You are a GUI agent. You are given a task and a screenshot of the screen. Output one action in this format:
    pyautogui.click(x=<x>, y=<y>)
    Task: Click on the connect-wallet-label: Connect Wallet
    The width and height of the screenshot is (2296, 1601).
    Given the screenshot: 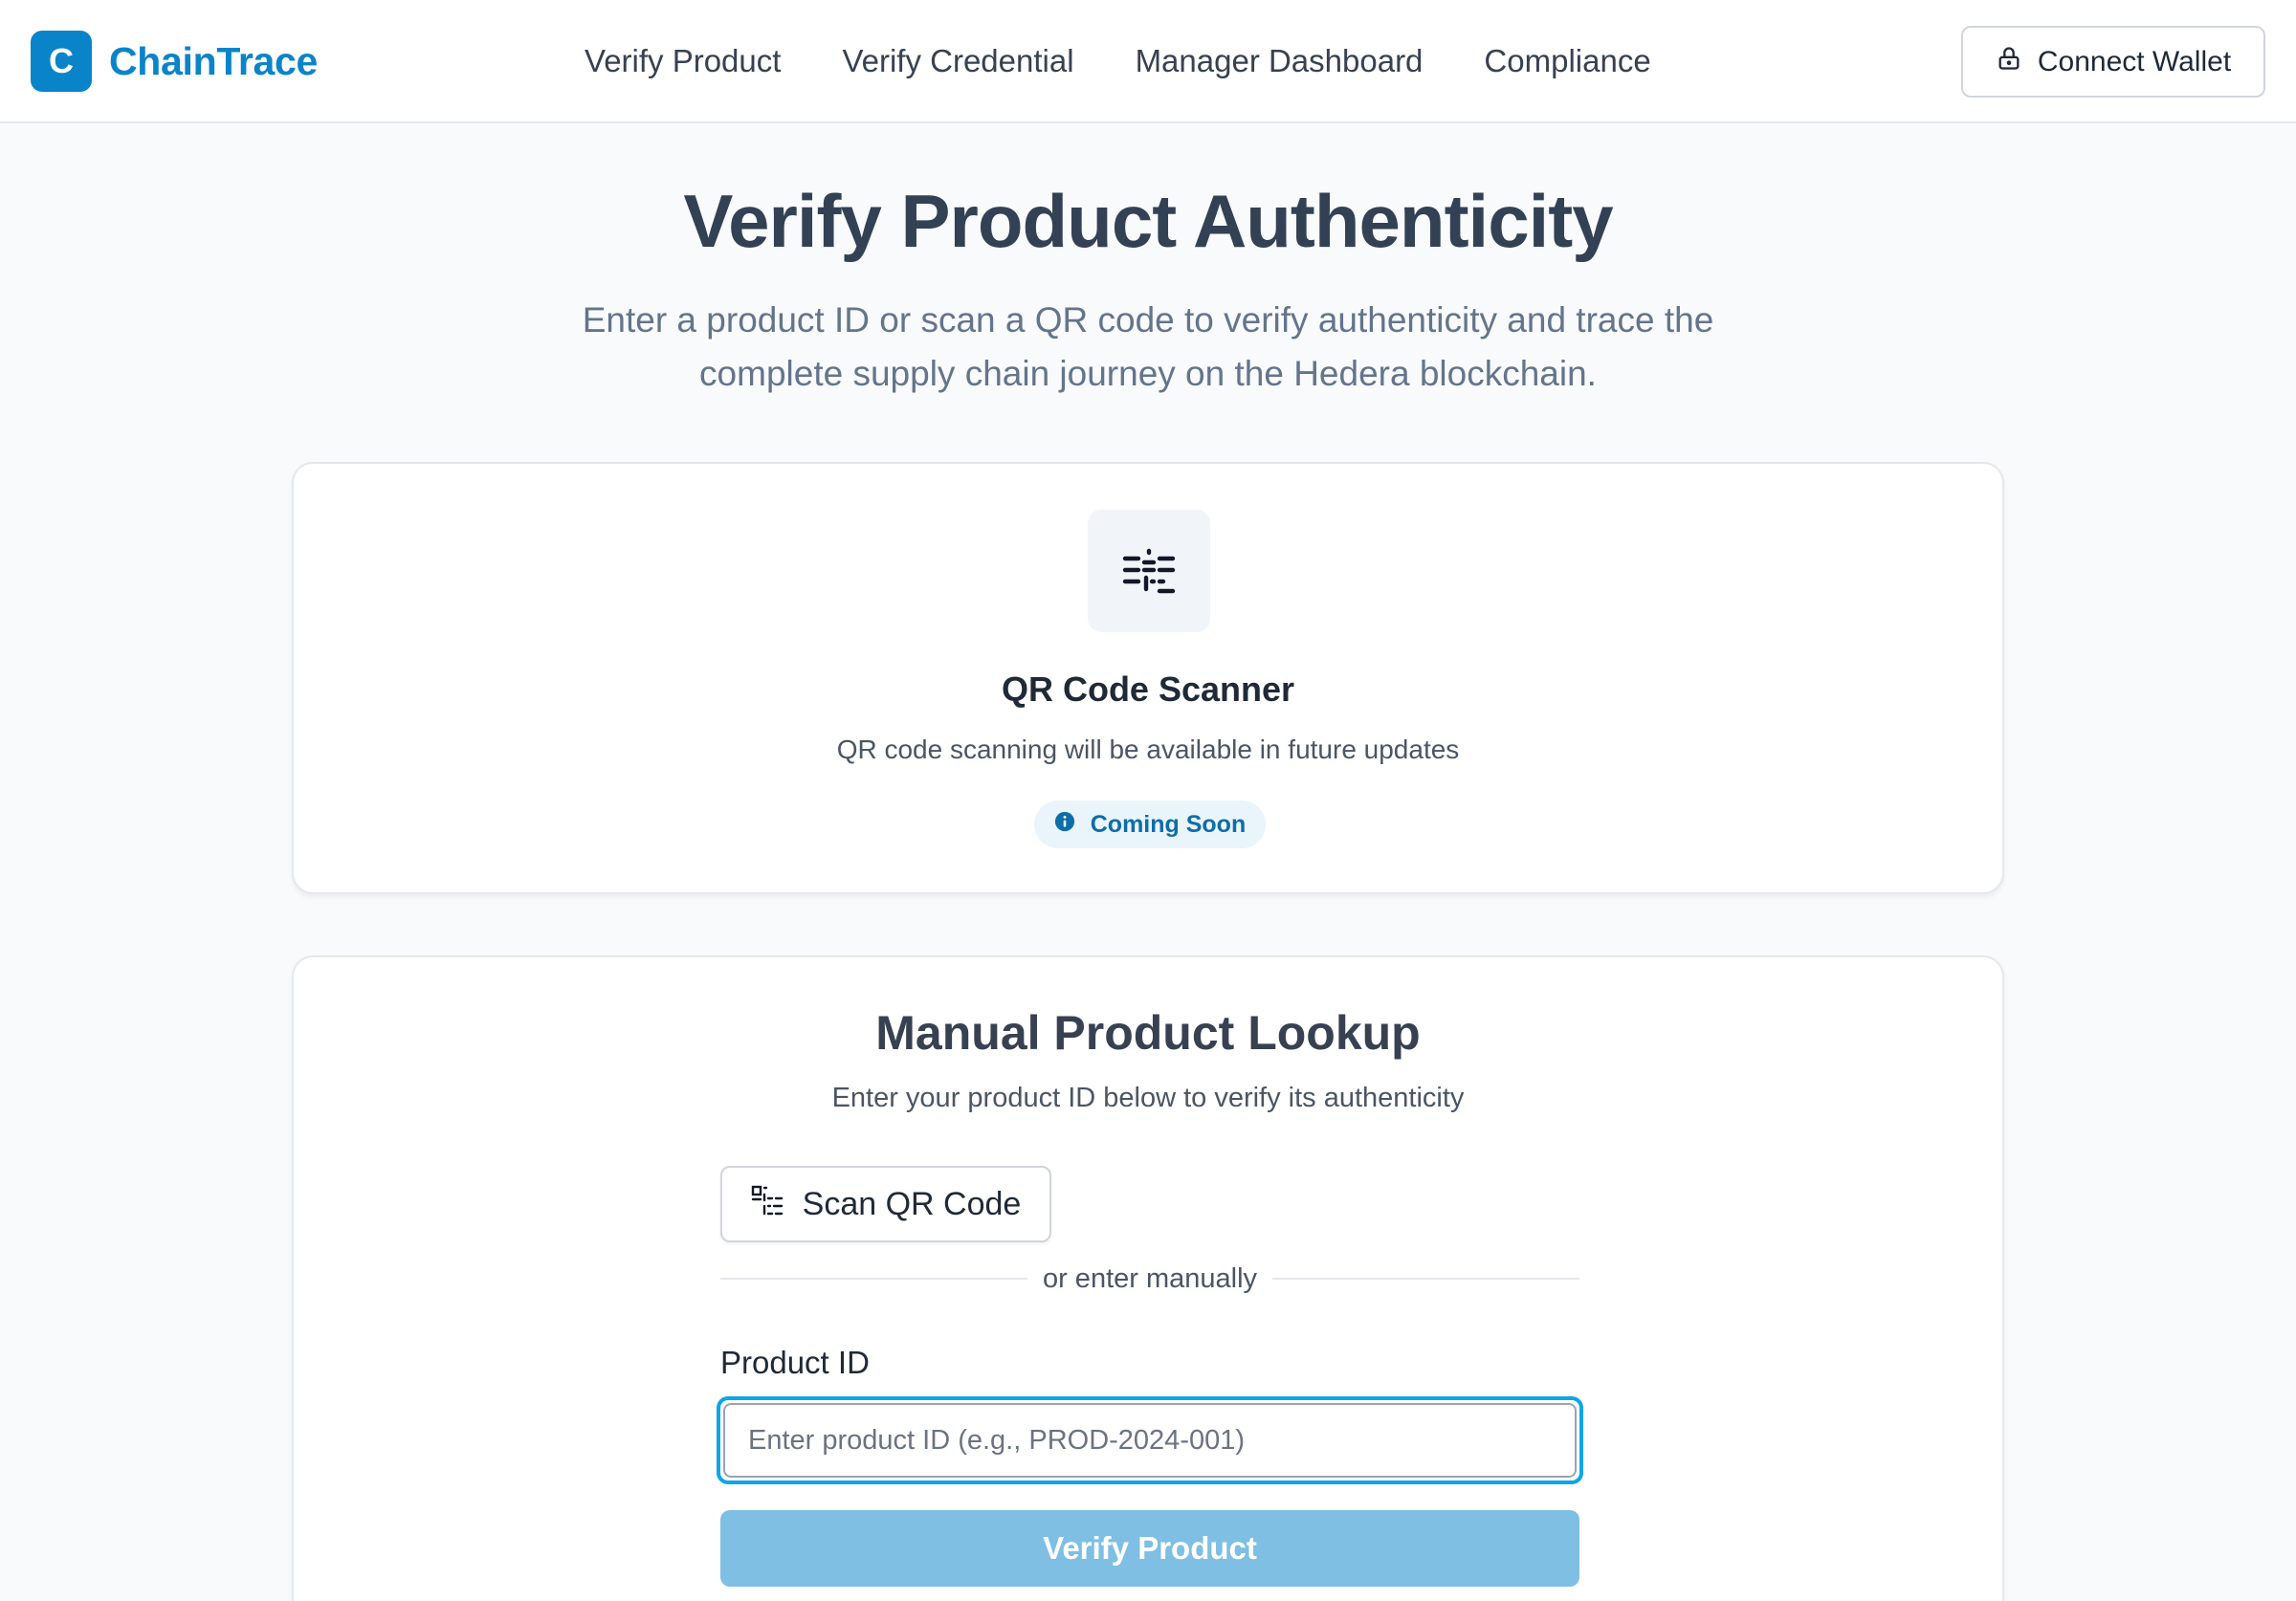 What is the action you would take?
    pyautogui.click(x=2135, y=61)
    